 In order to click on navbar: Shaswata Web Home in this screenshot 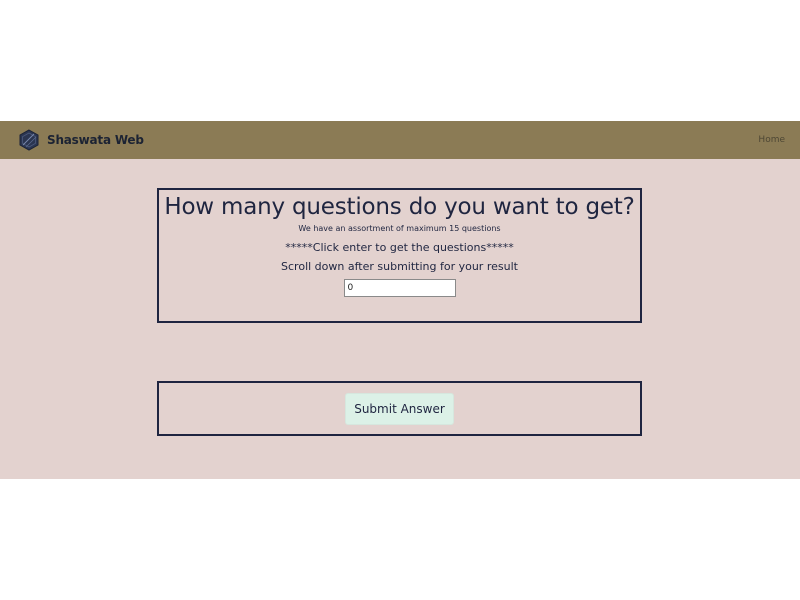, I will do `click(400, 140)`.